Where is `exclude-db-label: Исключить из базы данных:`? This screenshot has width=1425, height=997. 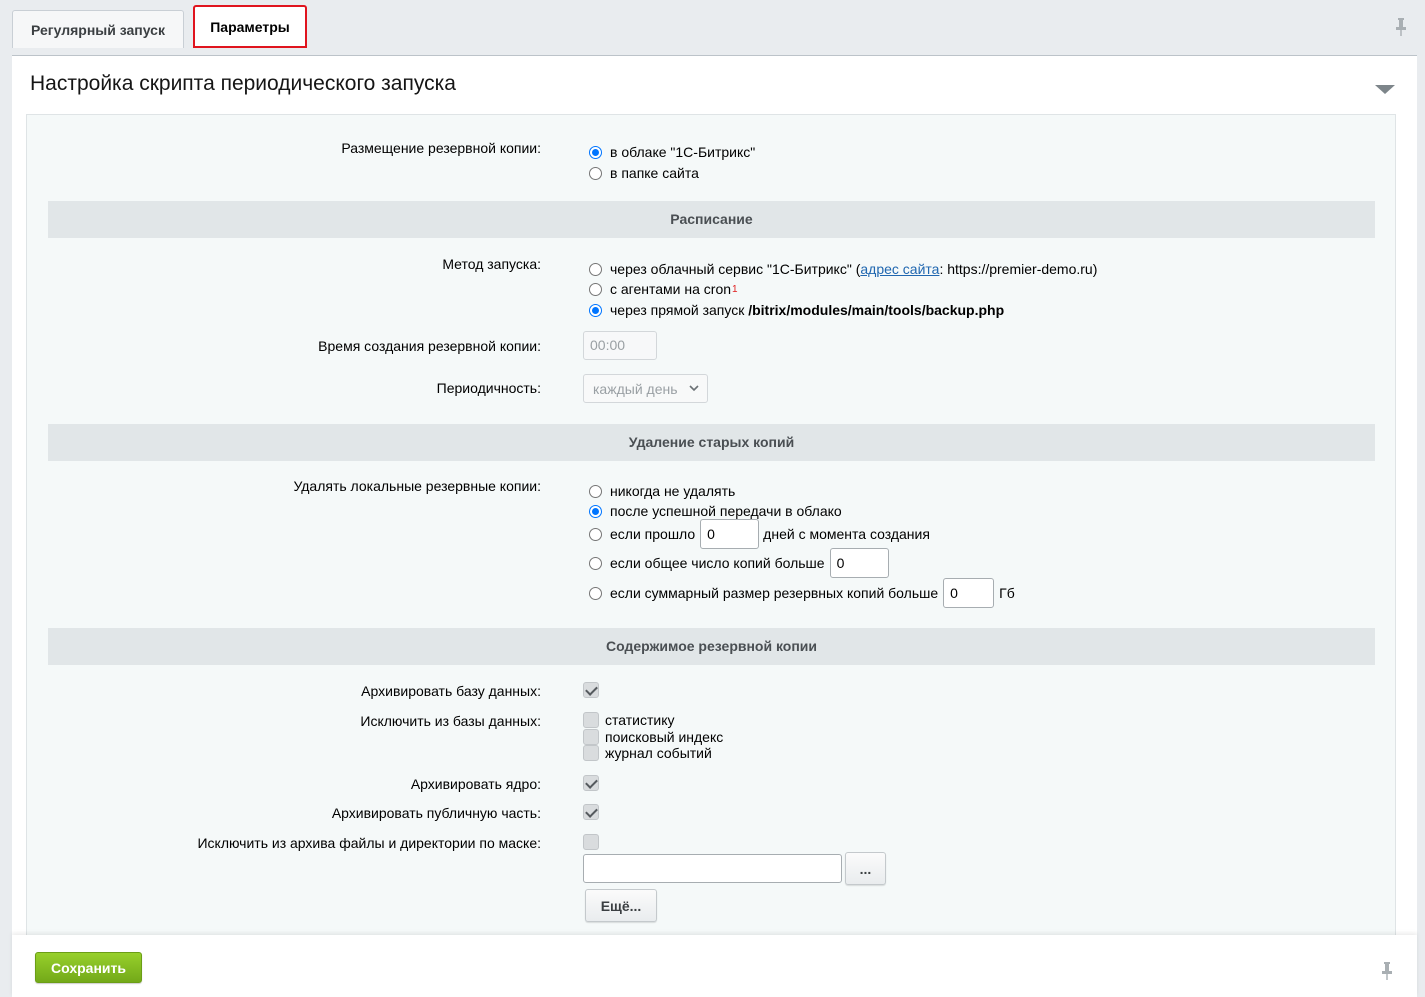
exclude-db-label: Исключить из базы данных: is located at coordinates (450, 721).